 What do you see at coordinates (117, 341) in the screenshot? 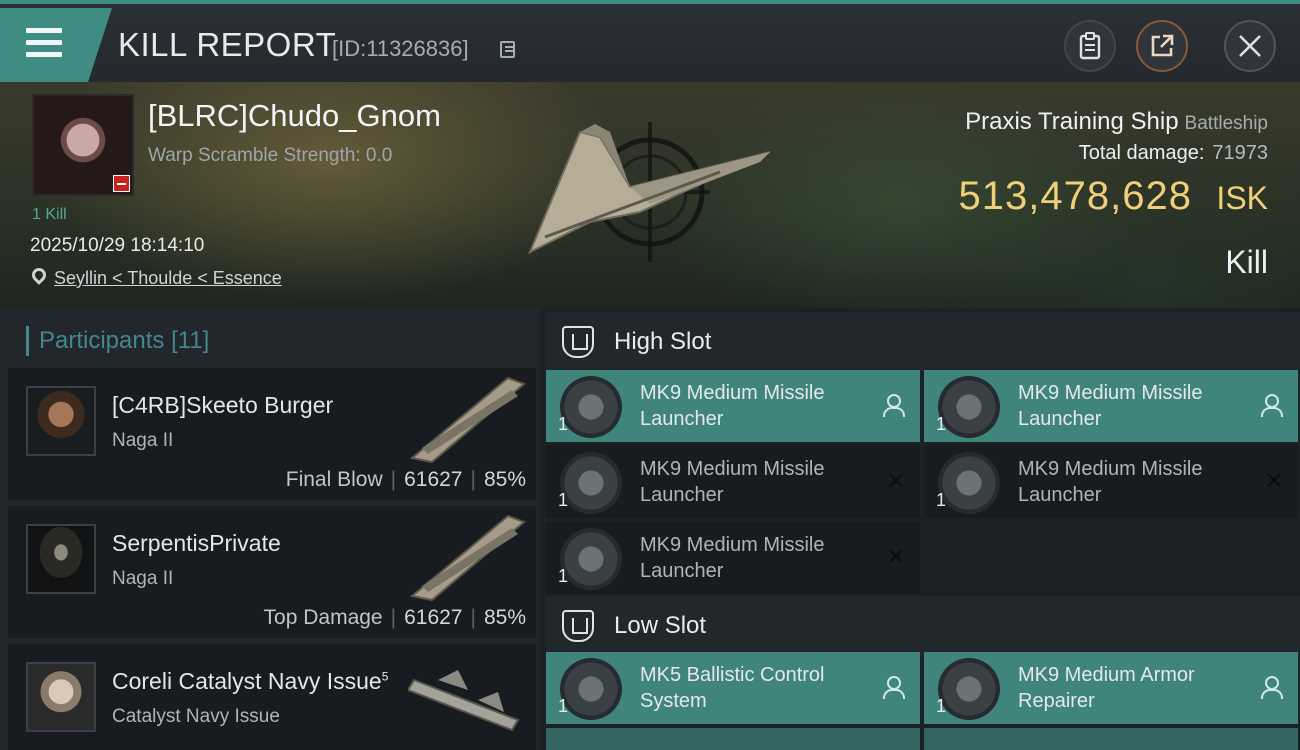
I see `participants-header: Participants [11]` at bounding box center [117, 341].